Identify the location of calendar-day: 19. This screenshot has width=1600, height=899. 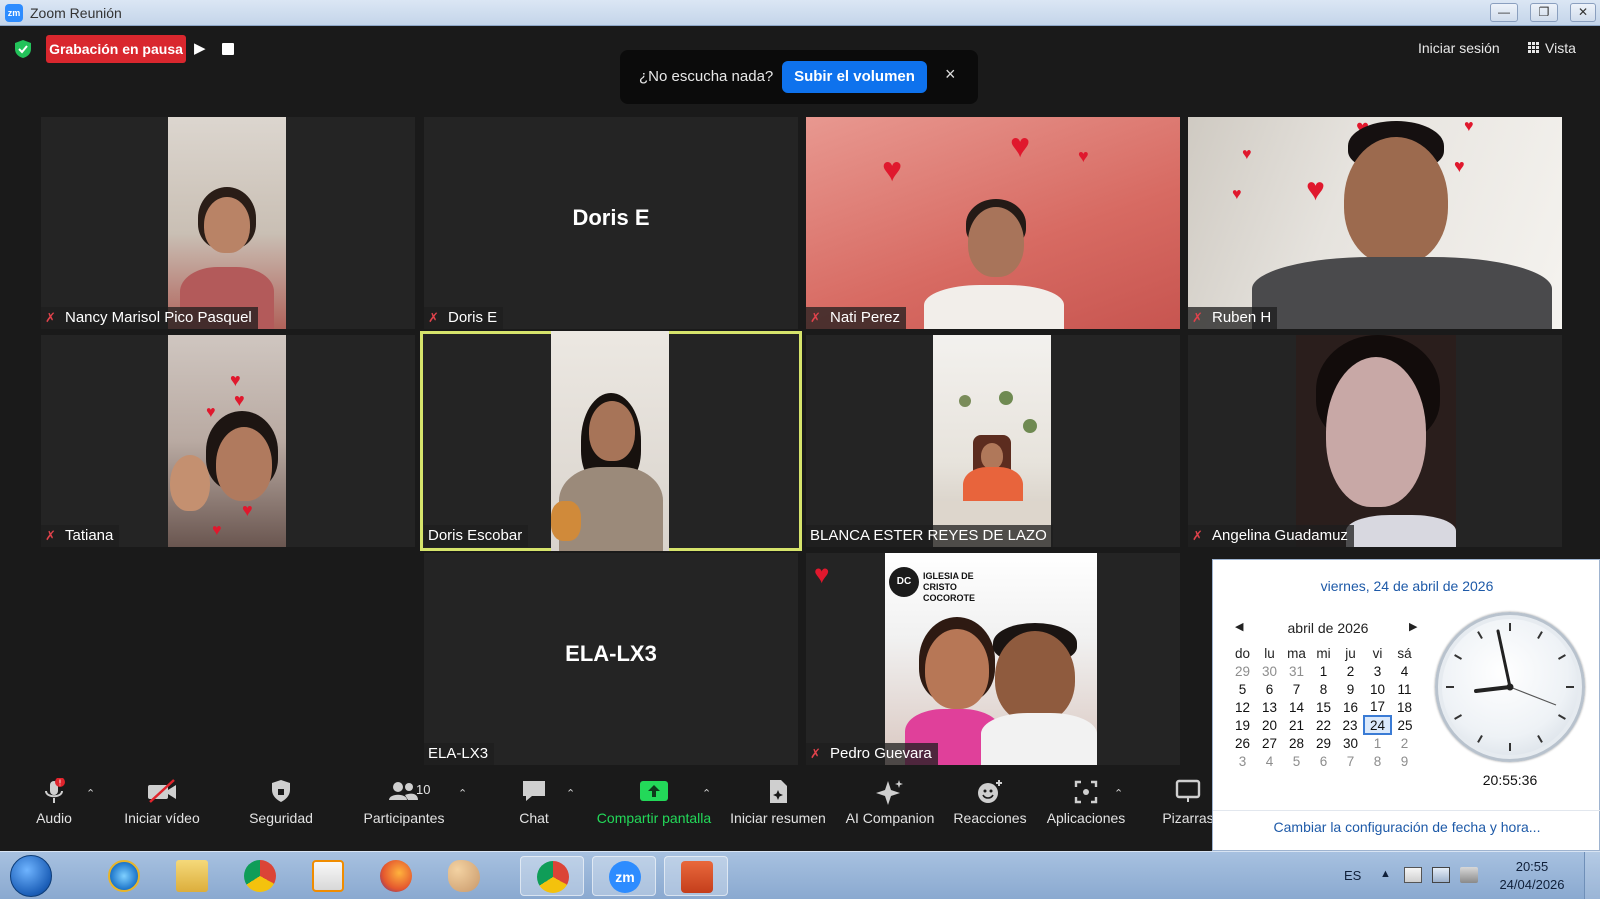
(1242, 725).